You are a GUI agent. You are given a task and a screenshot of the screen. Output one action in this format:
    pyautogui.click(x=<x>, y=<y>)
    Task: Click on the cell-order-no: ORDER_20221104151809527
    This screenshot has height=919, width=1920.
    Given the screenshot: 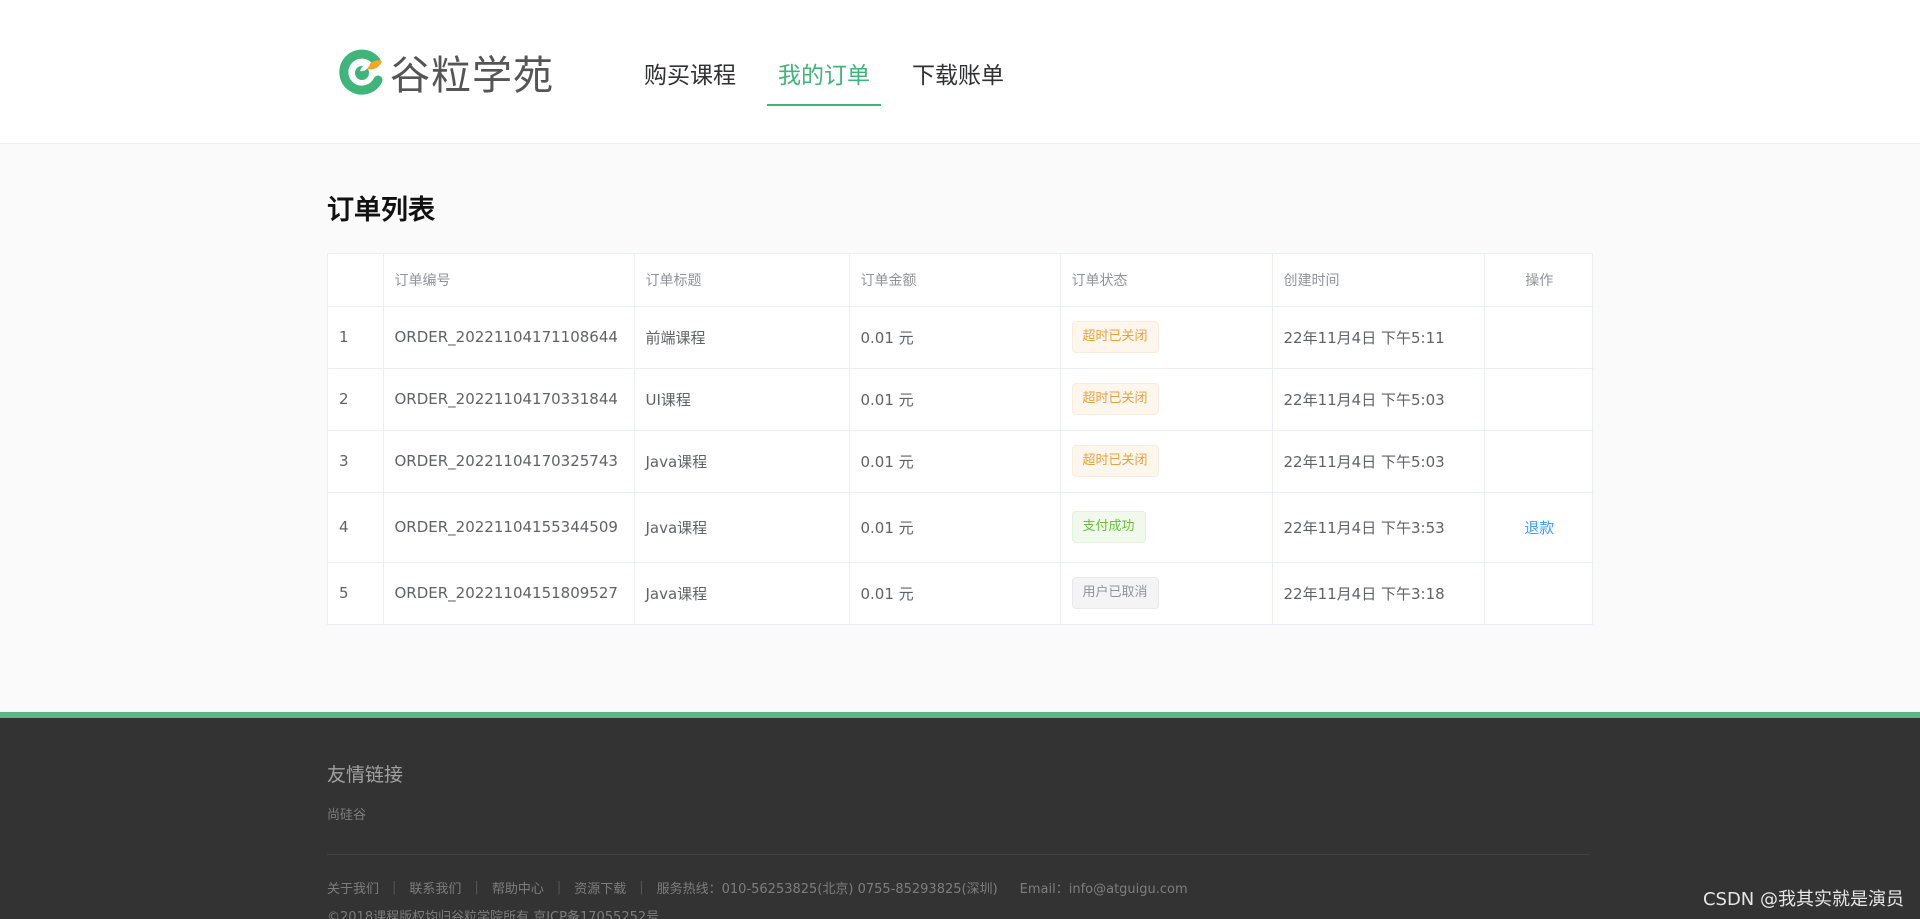 What is the action you would take?
    pyautogui.click(x=509, y=593)
    